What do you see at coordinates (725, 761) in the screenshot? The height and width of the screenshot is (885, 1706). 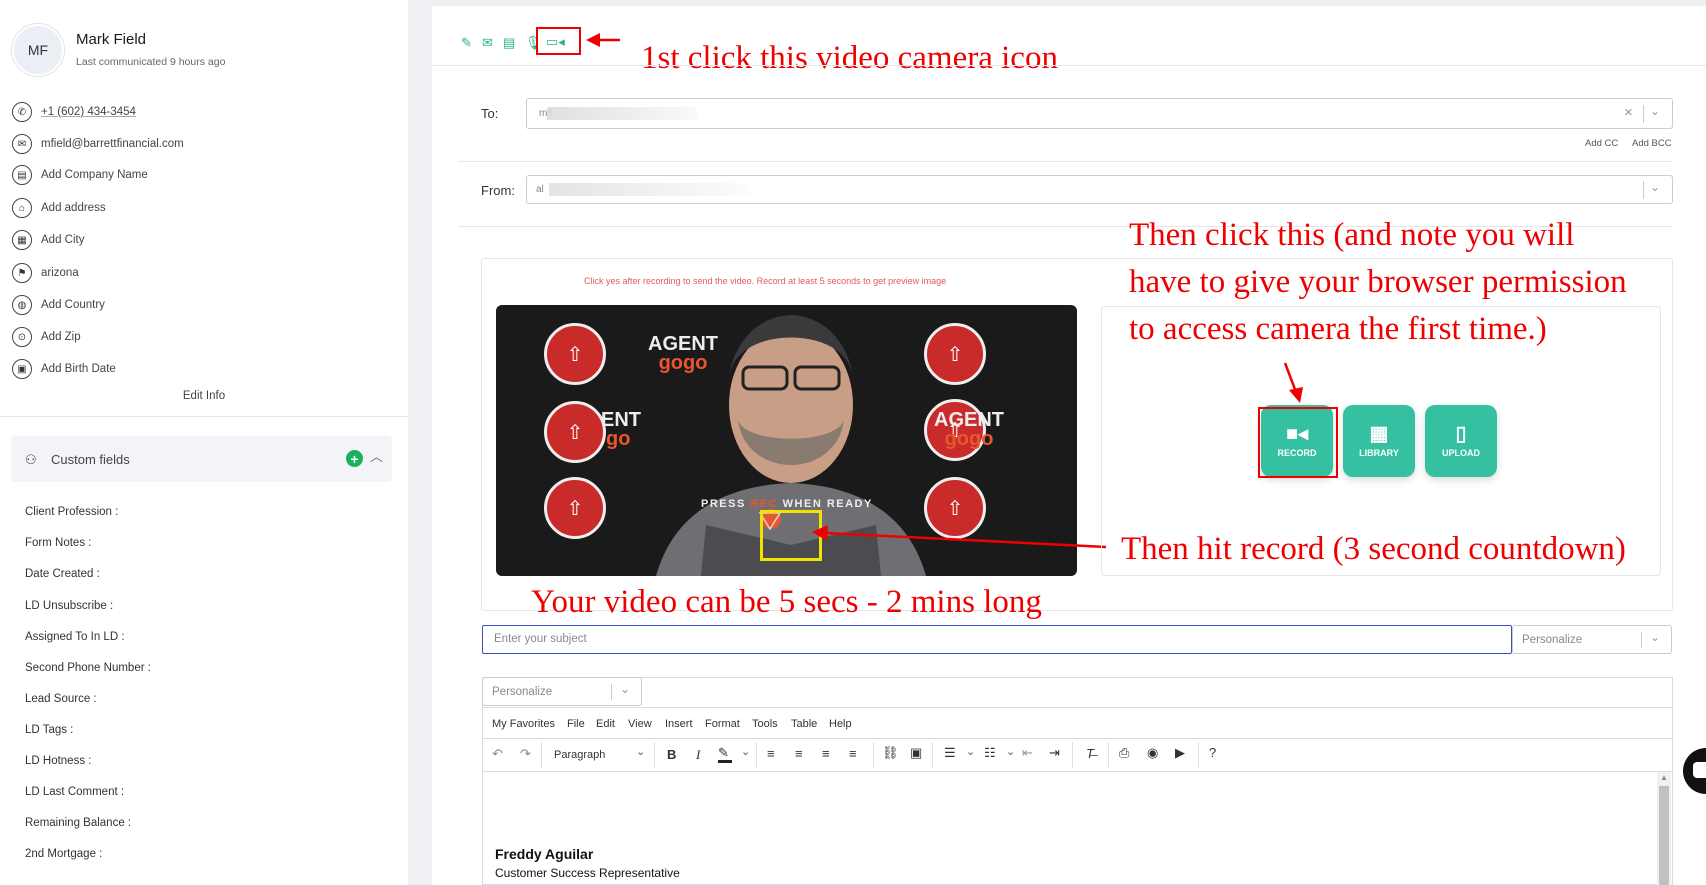 I see `highlight-color-swatch` at bounding box center [725, 761].